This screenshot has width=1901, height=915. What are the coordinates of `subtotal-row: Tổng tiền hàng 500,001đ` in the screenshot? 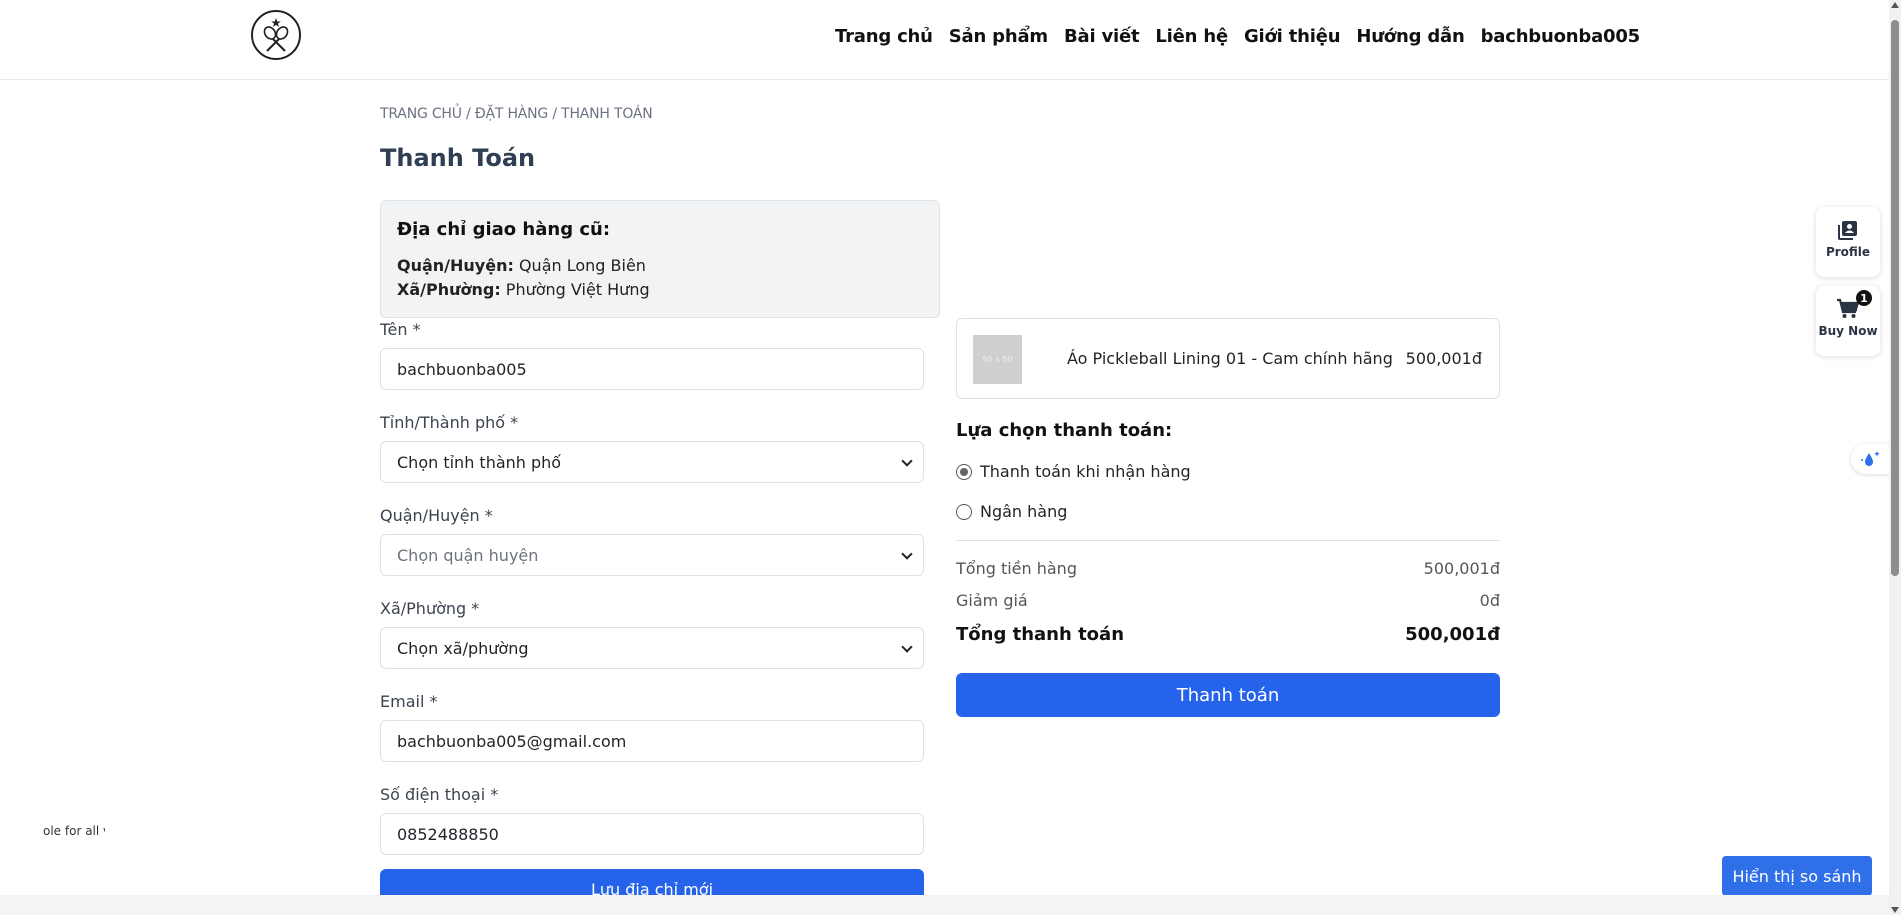 It's located at (1228, 568).